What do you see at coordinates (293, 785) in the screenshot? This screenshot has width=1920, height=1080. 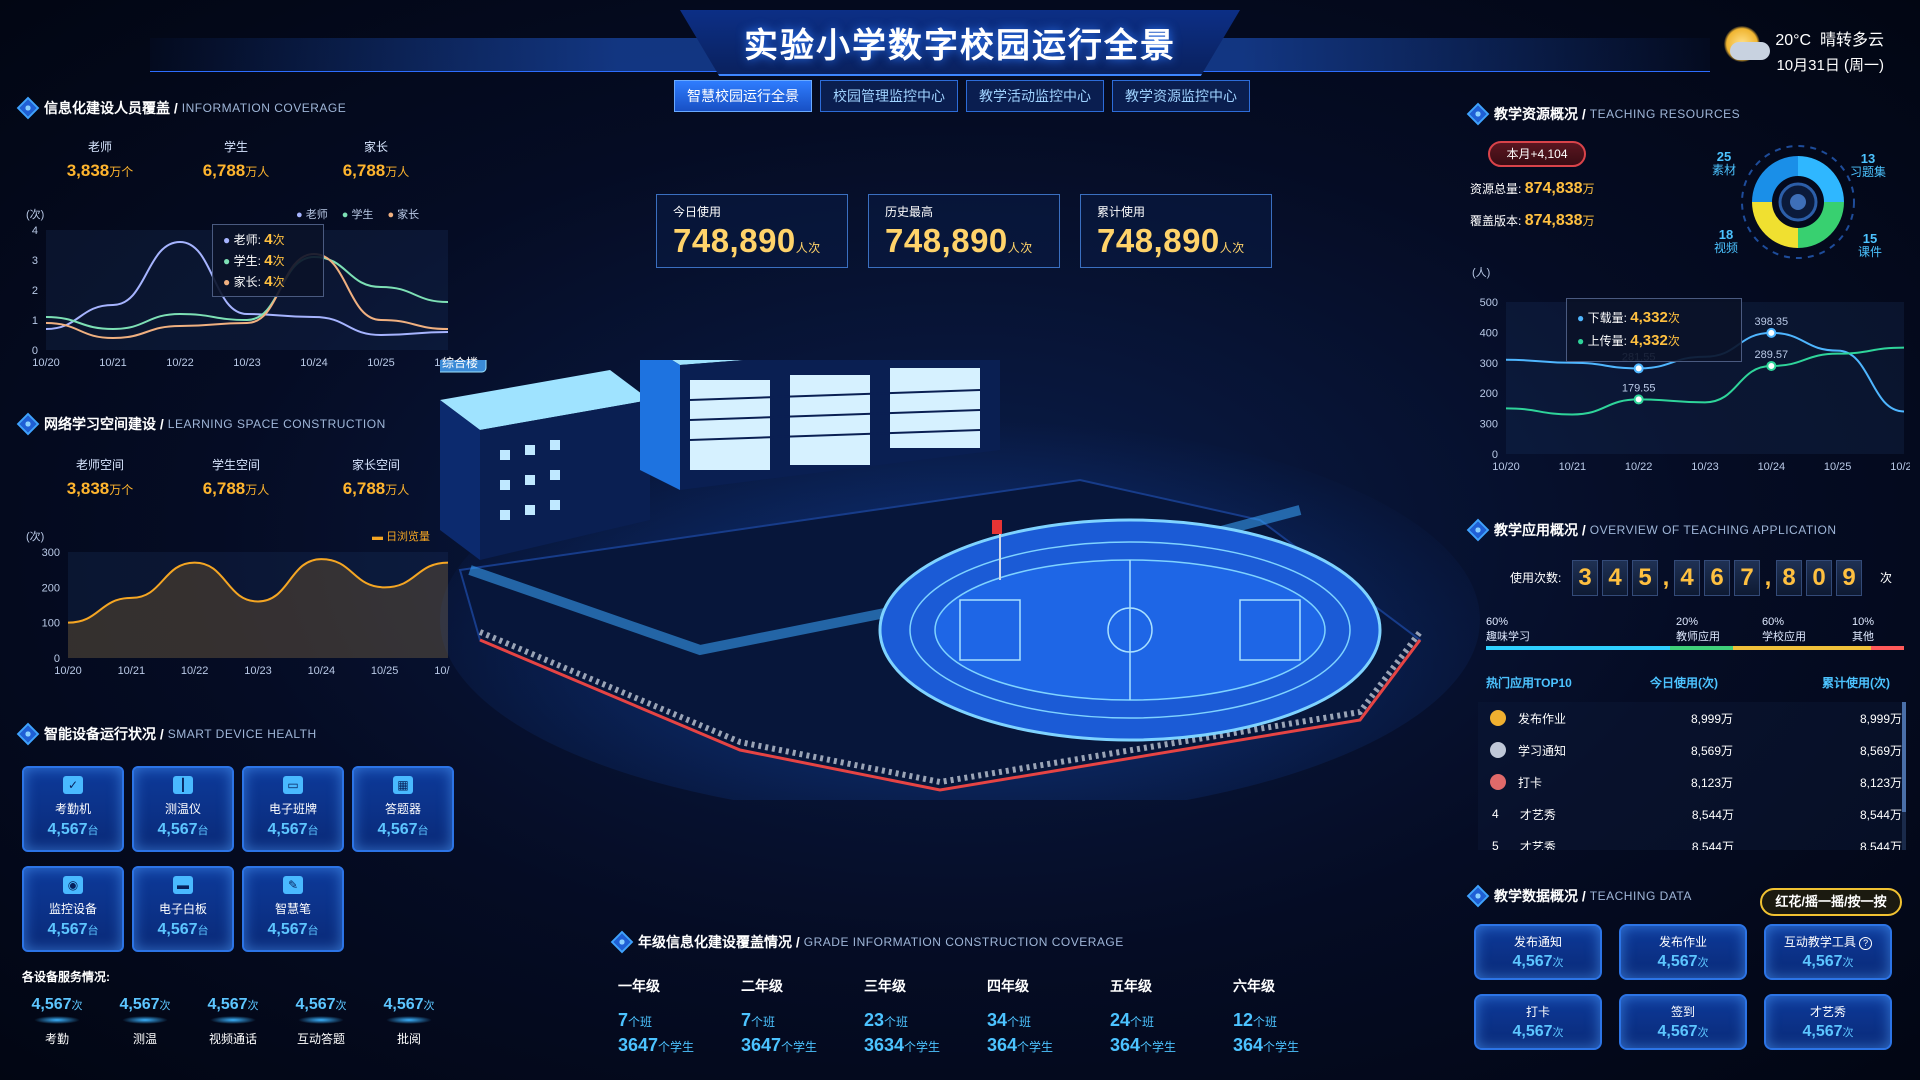 I see `board-icon: ▭` at bounding box center [293, 785].